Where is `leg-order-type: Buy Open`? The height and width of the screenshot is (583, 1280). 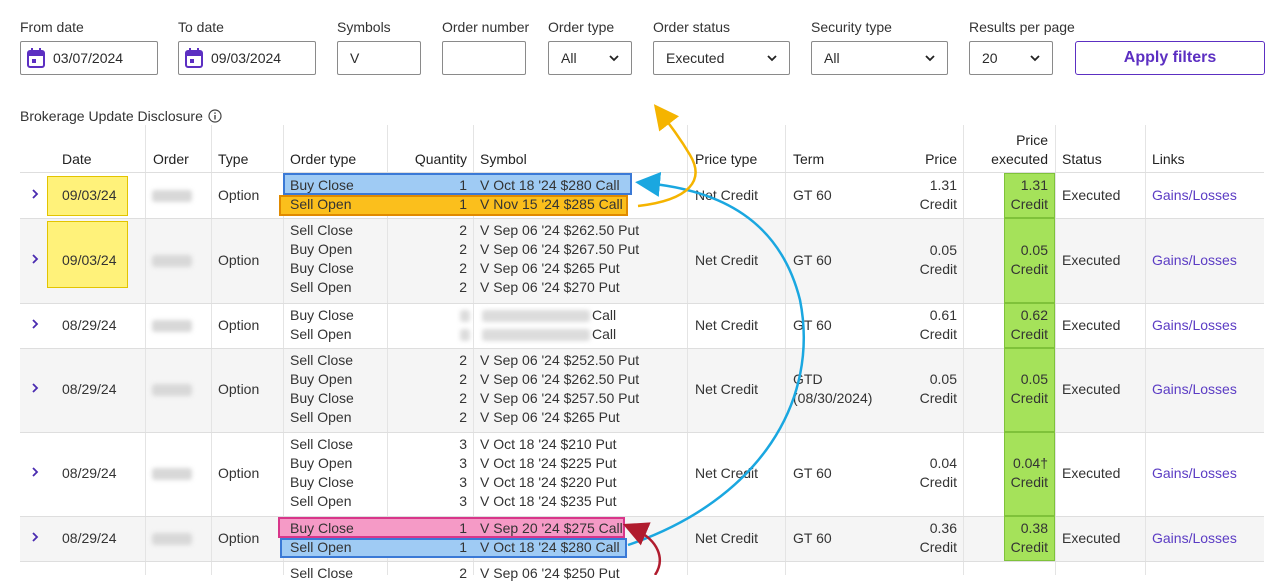
leg-order-type: Buy Open is located at coordinates (321, 249).